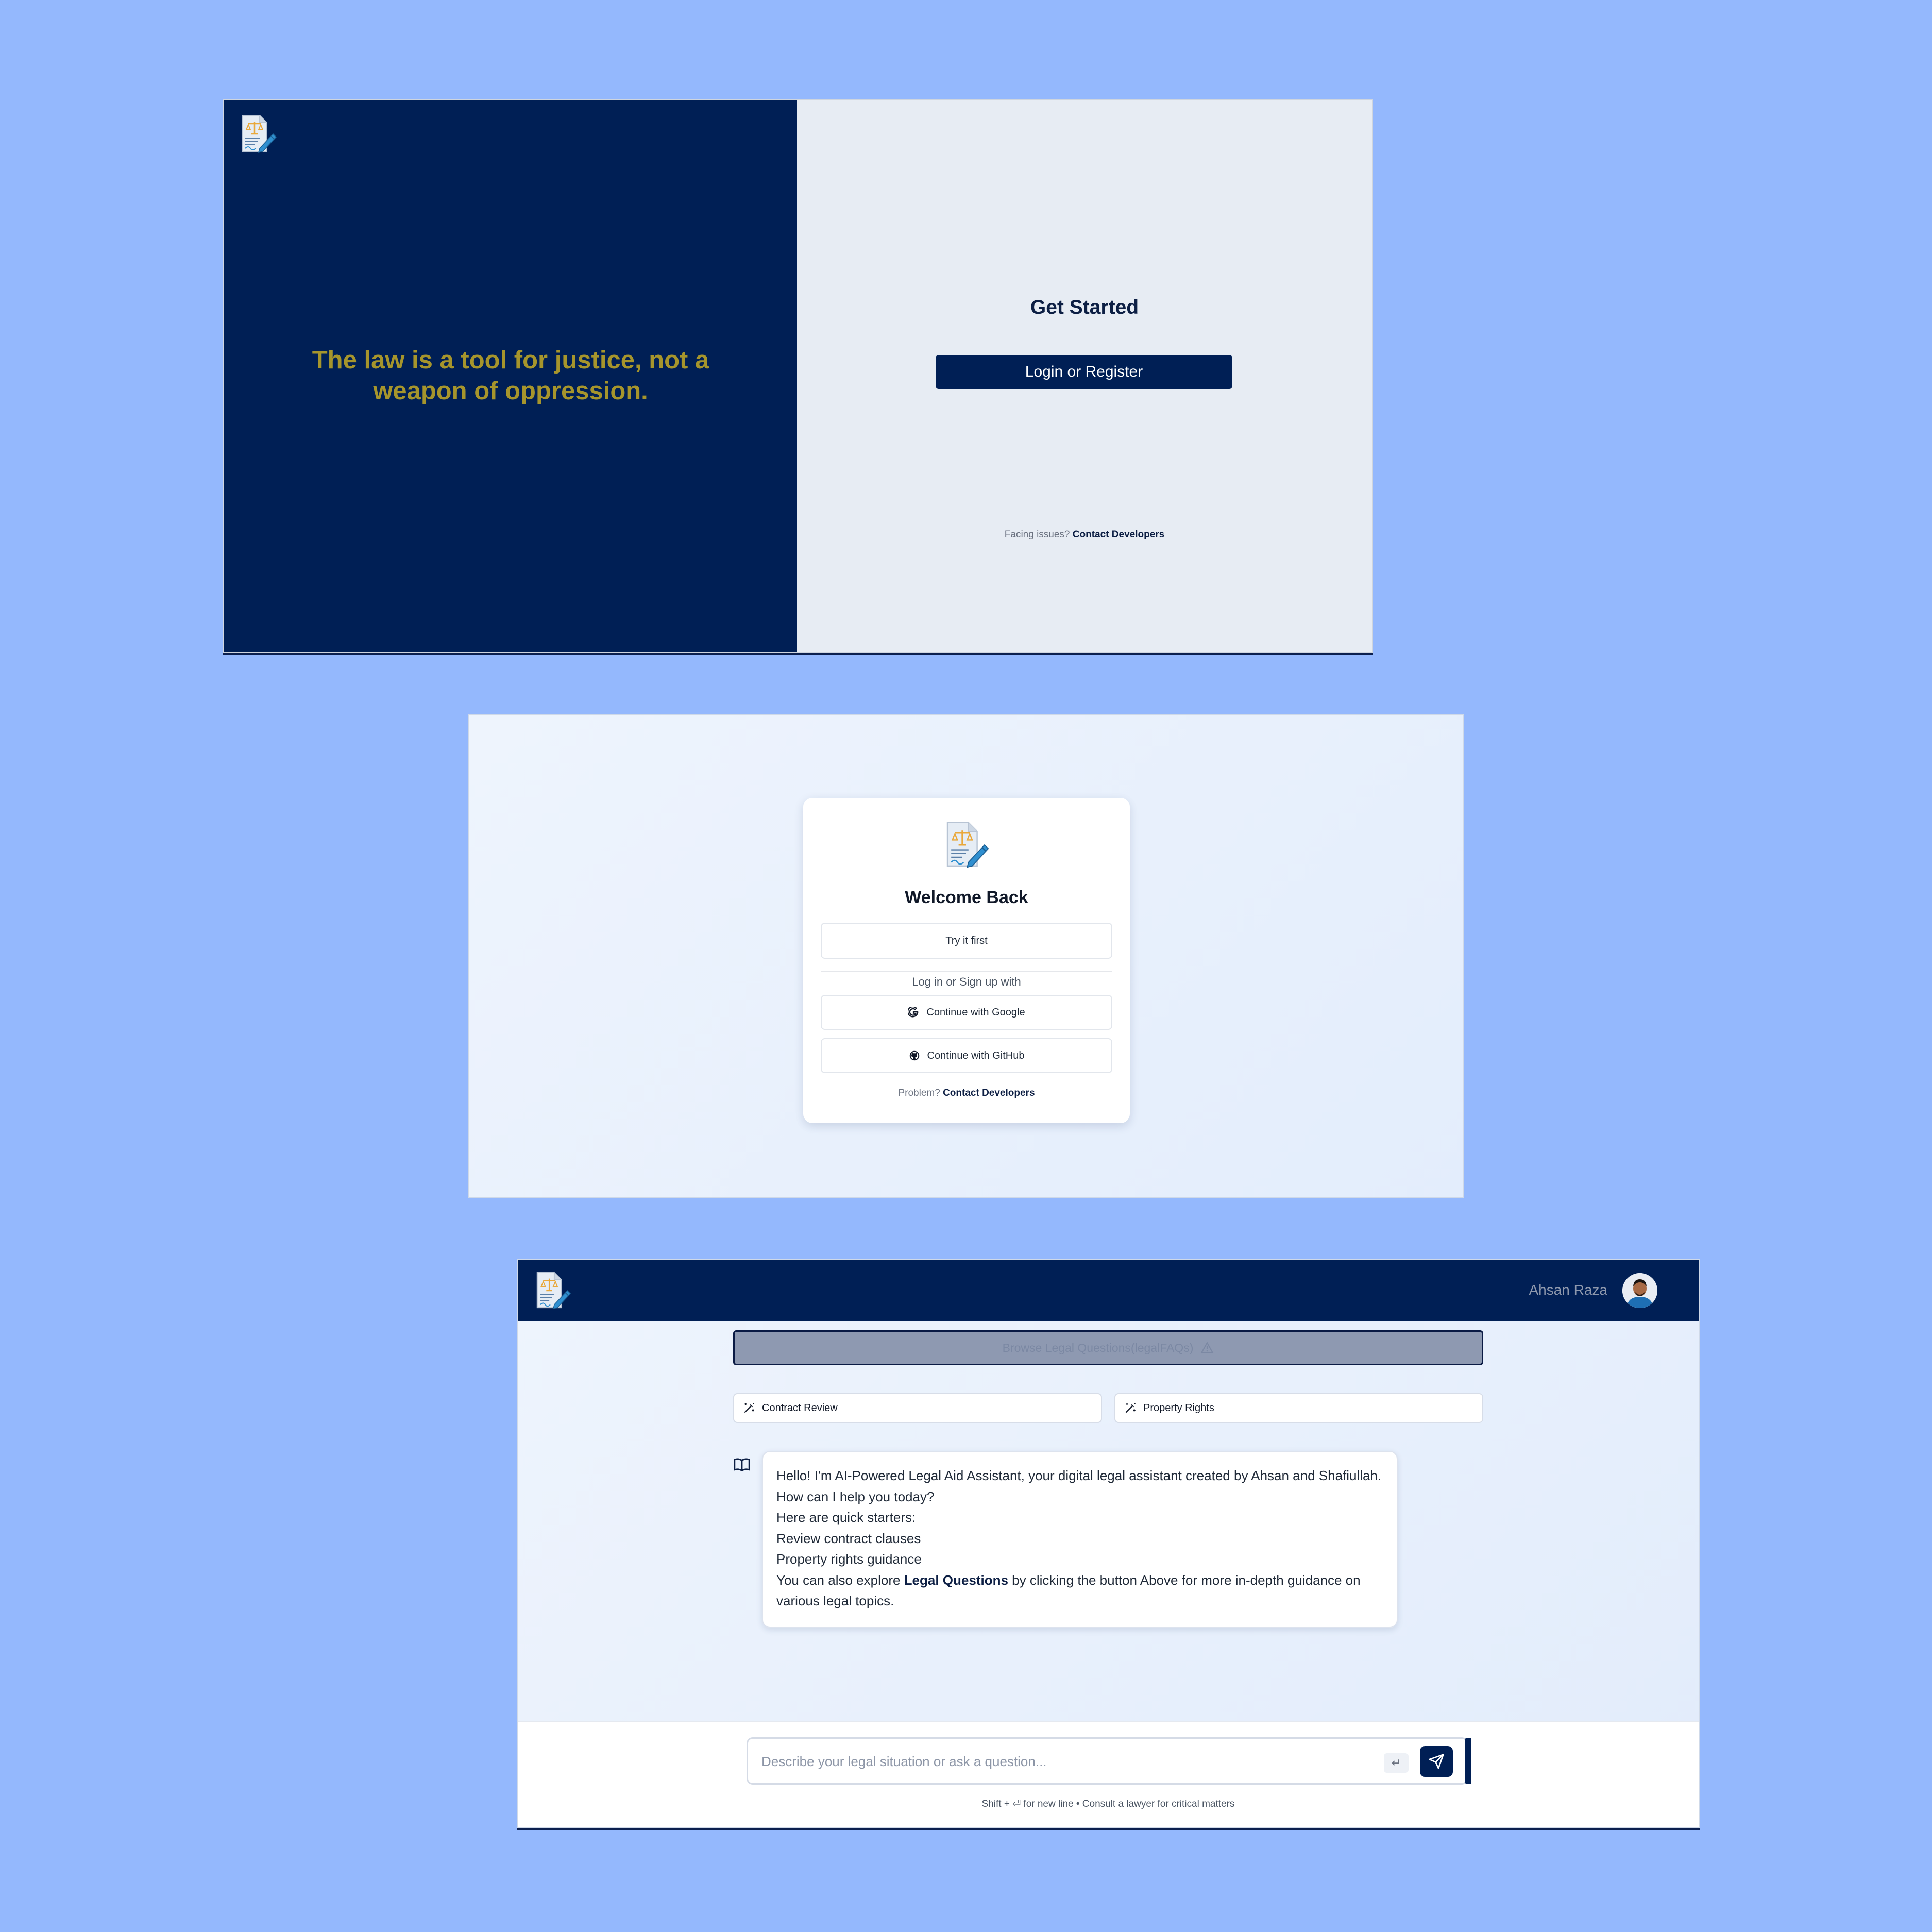 The image size is (1932, 1932). What do you see at coordinates (913, 1012) in the screenshot?
I see `google-icon` at bounding box center [913, 1012].